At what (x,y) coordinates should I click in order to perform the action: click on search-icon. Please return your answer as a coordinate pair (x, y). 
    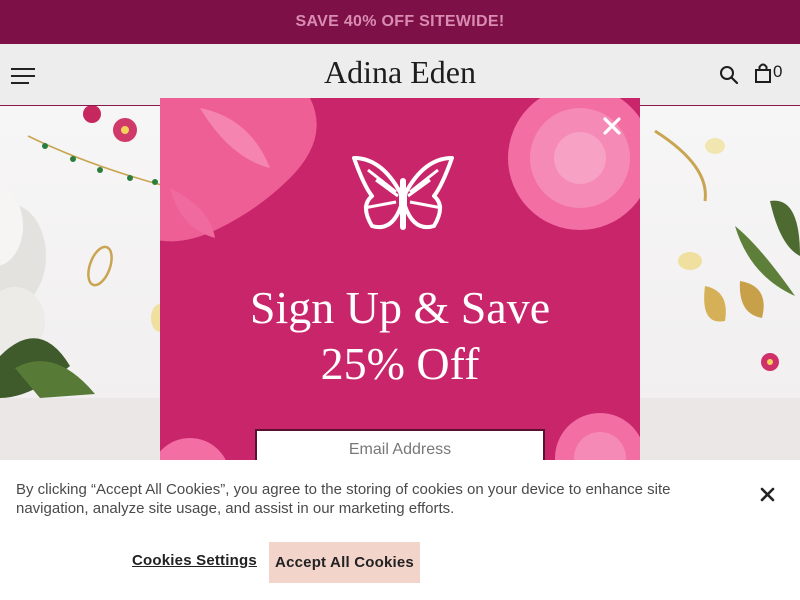
    Looking at the image, I should click on (729, 75).